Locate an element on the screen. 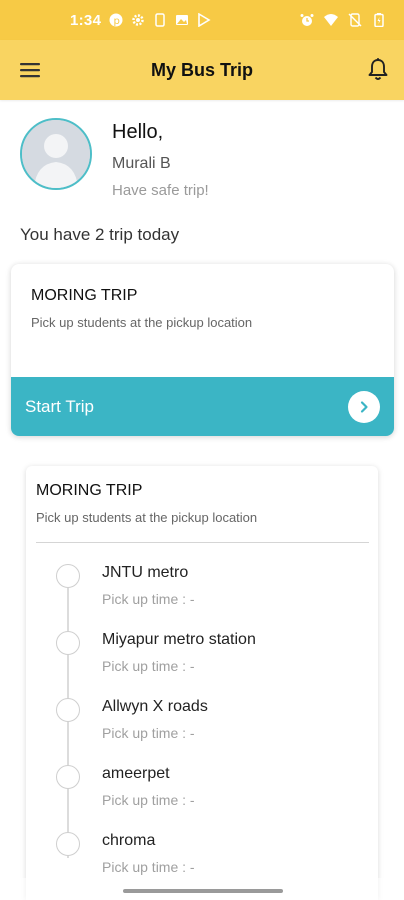 The width and height of the screenshot is (404, 900). stop-name: JNTU metro is located at coordinates (145, 572).